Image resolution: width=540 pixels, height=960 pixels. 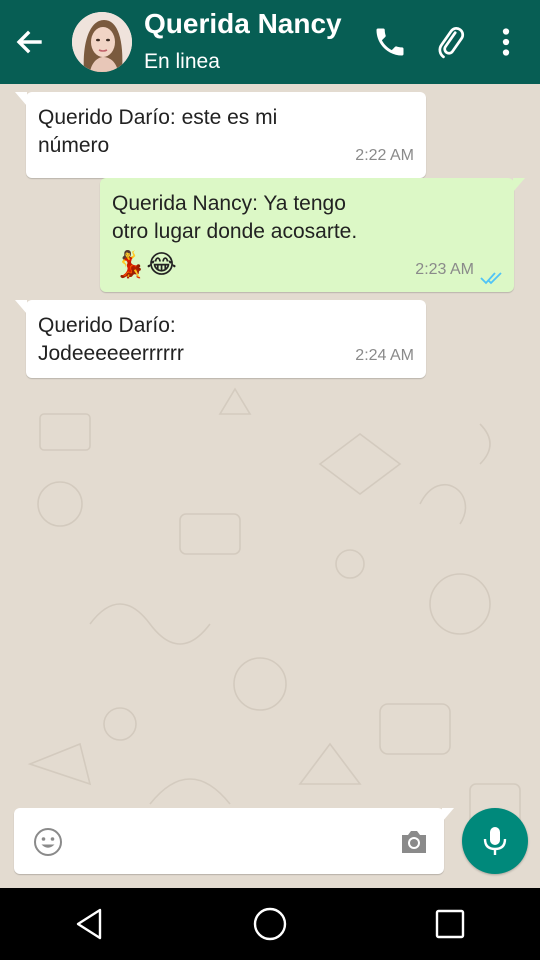 I want to click on message-bubble-incoming: Querido Darío: este es mi número 2:22 AM, so click(x=220, y=135).